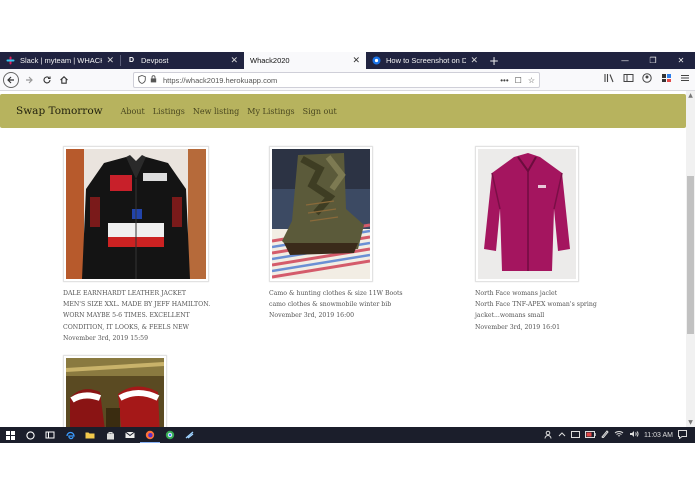 Image resolution: width=695 pixels, height=494 pixels. I want to click on tab-title: How to Screenshot on Dell Lap, so click(426, 60).